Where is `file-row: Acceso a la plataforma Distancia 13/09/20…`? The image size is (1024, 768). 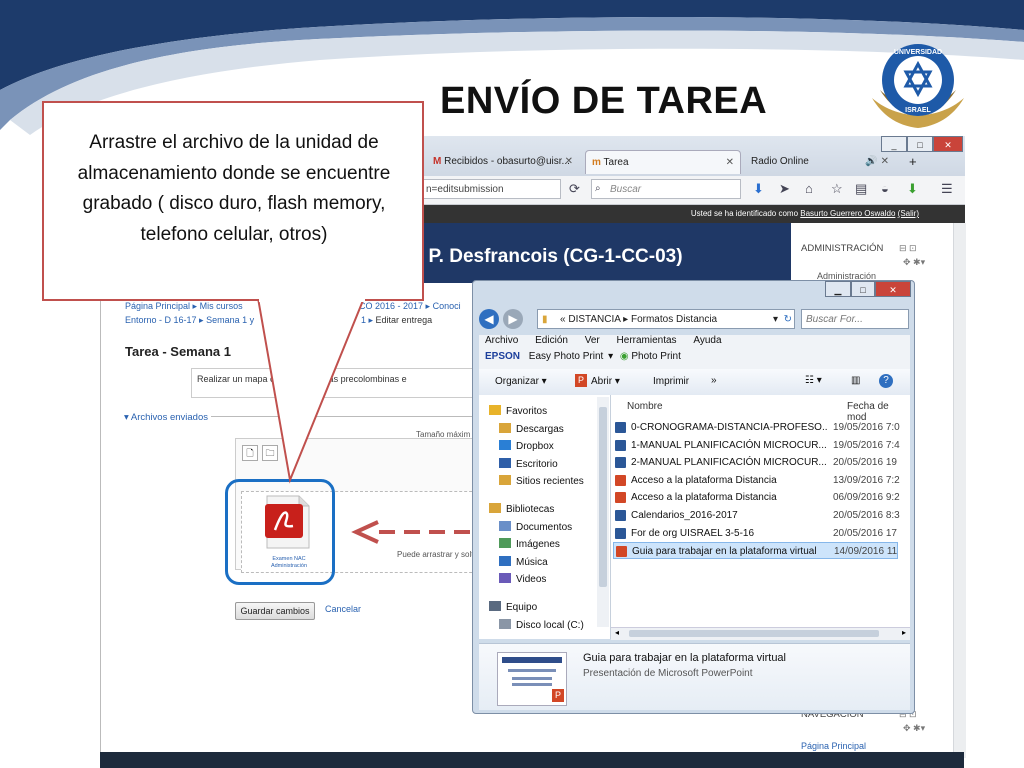
file-row: Acceso a la plataforma Distancia 13/09/20… is located at coordinates (756, 480).